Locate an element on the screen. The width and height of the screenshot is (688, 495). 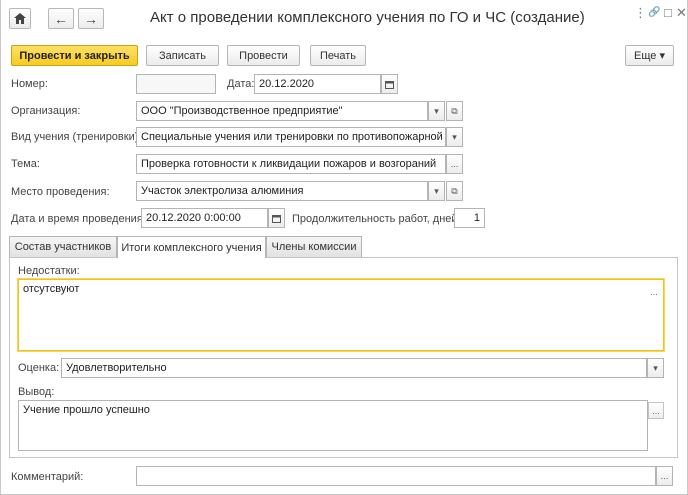
conclusion-label: Вывод: is located at coordinates (36, 392).